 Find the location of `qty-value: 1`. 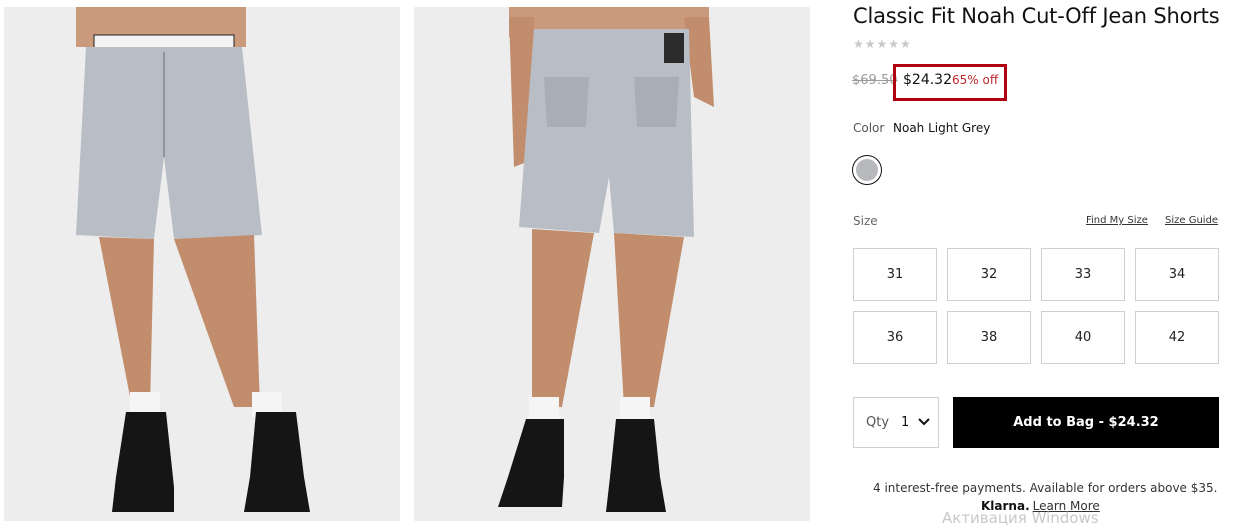

qty-value: 1 is located at coordinates (905, 422).